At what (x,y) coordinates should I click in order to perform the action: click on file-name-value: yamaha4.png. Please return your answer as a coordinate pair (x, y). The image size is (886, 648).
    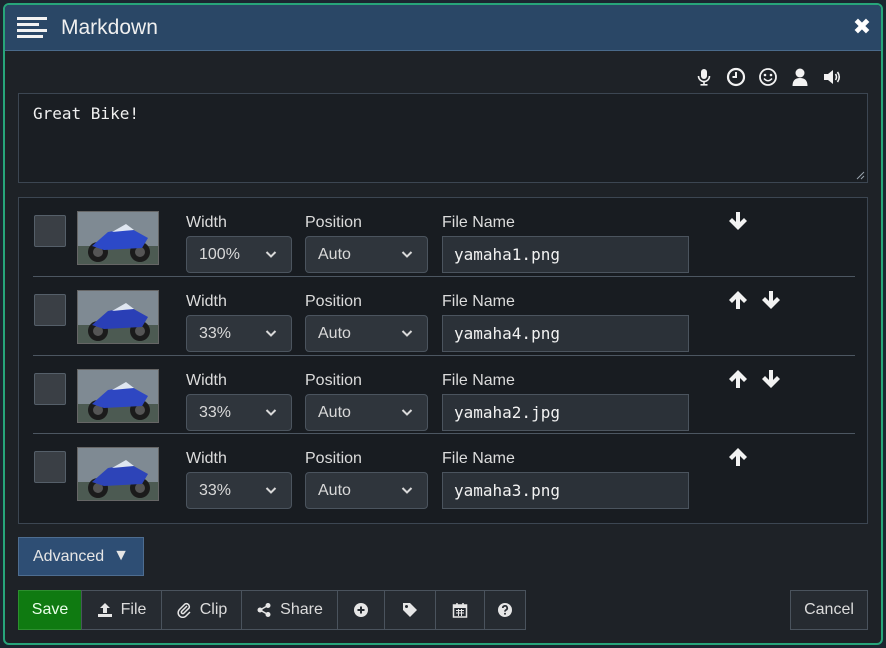
    Looking at the image, I should click on (507, 333).